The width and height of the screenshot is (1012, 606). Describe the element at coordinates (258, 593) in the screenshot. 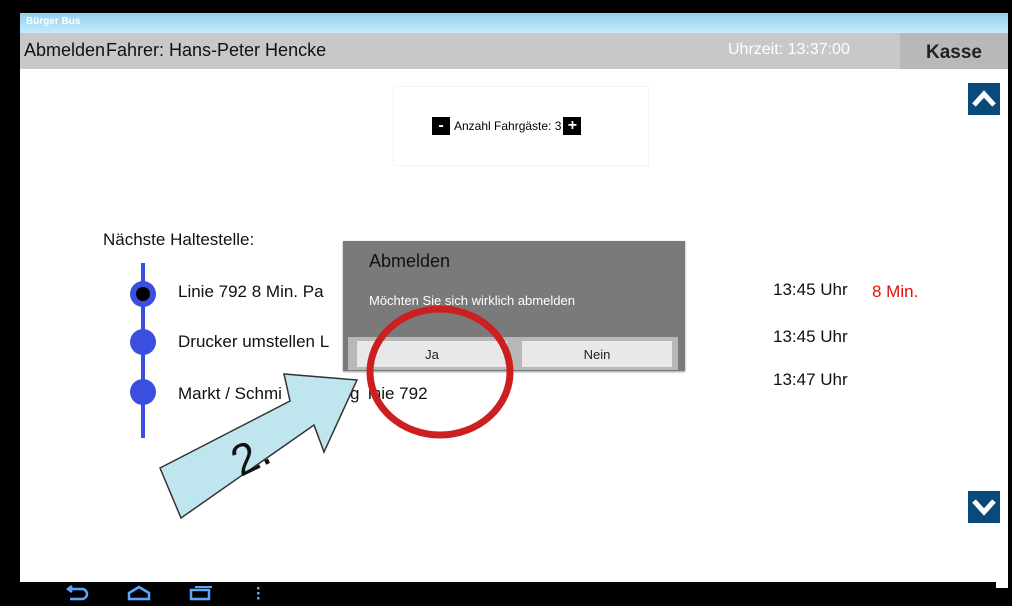

I see `menu-icon` at that location.